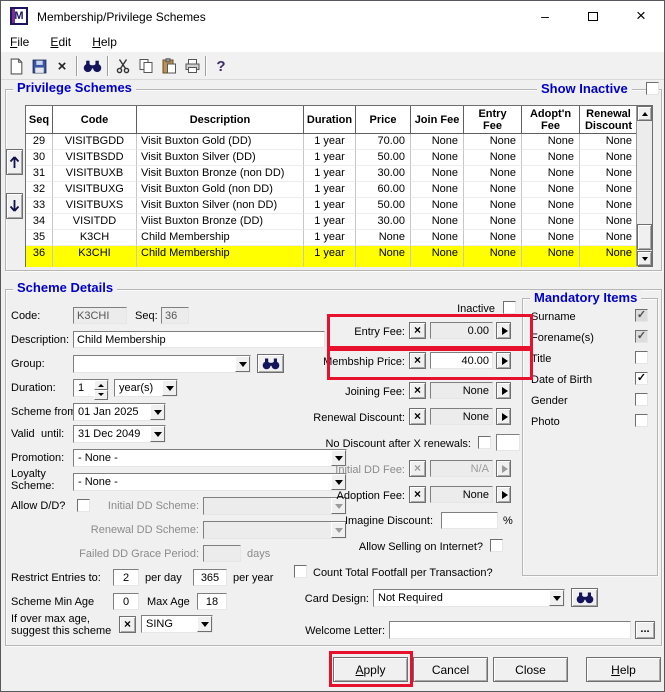 The image size is (665, 692). I want to click on table-cell: 35, so click(39, 238).